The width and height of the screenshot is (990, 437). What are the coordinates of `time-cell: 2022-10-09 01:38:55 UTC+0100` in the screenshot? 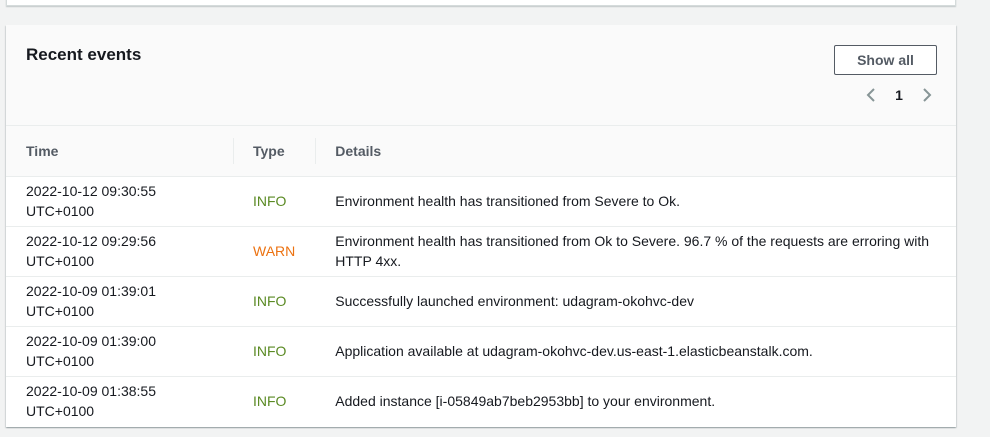 It's located at (119, 401).